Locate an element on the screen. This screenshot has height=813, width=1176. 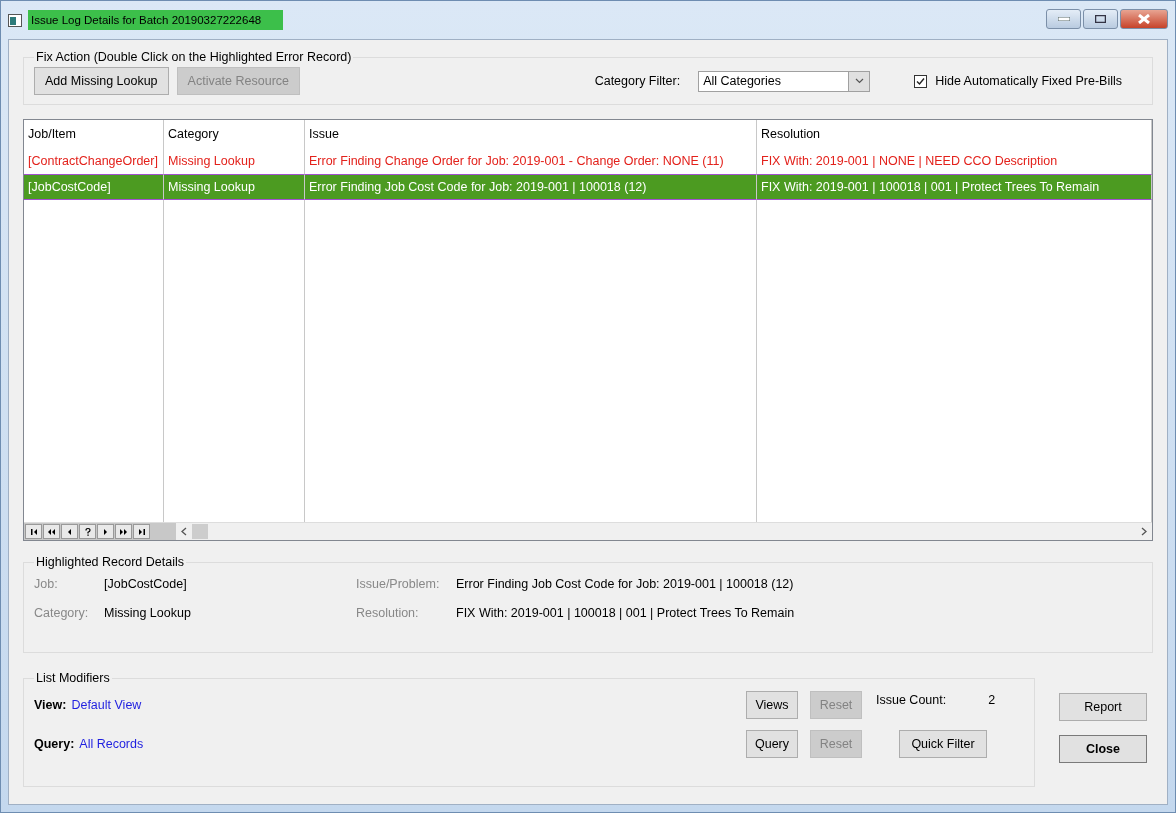
help-button is located at coordinates (87, 531).